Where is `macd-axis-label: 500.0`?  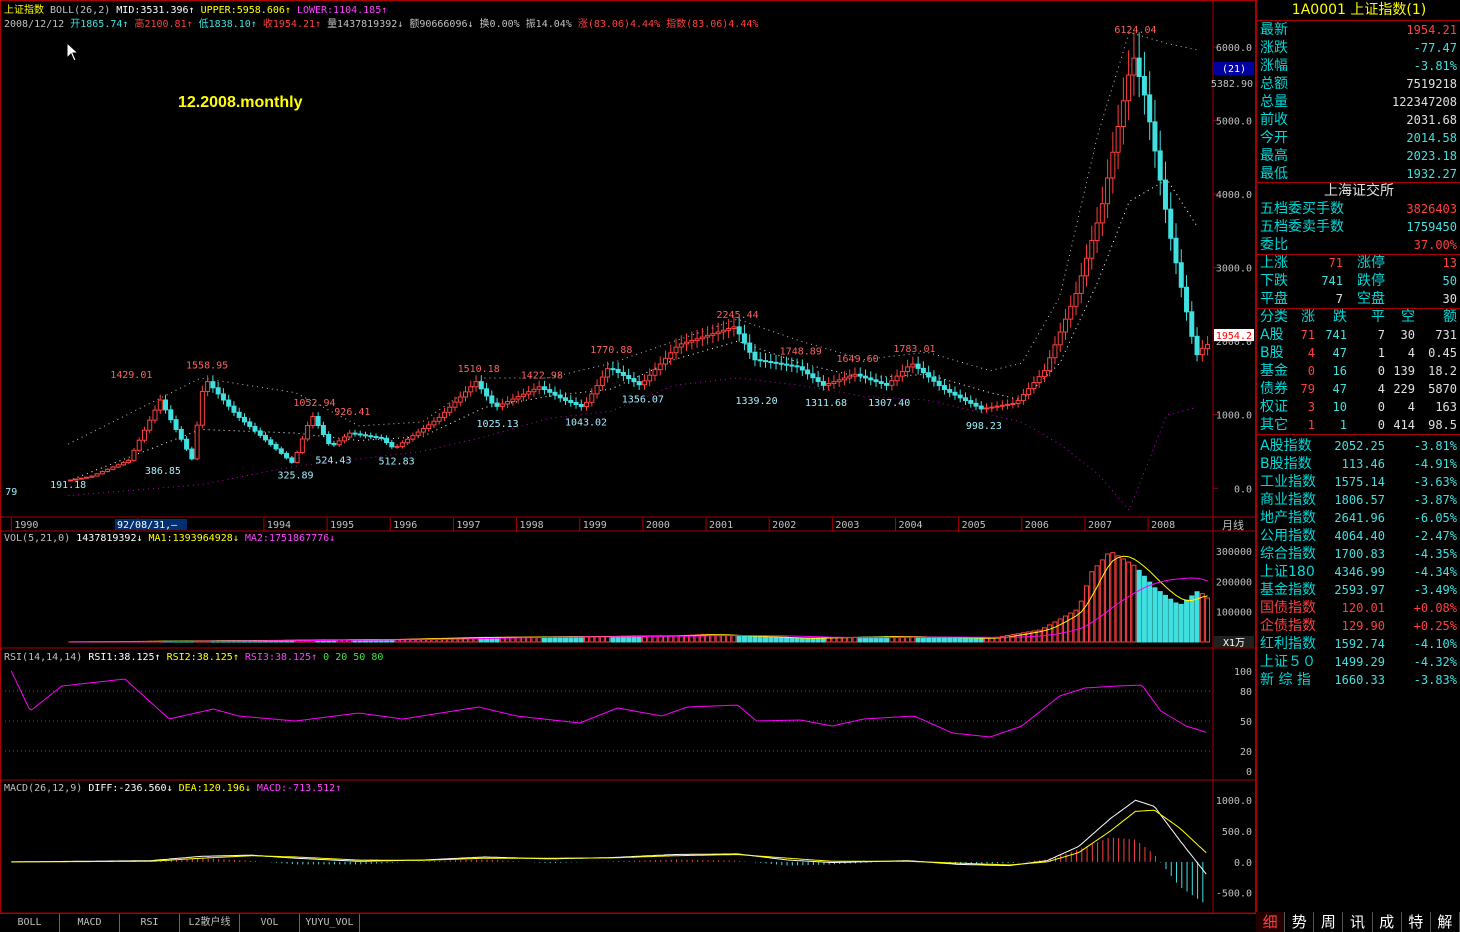
macd-axis-label: 500.0 is located at coordinates (1237, 832).